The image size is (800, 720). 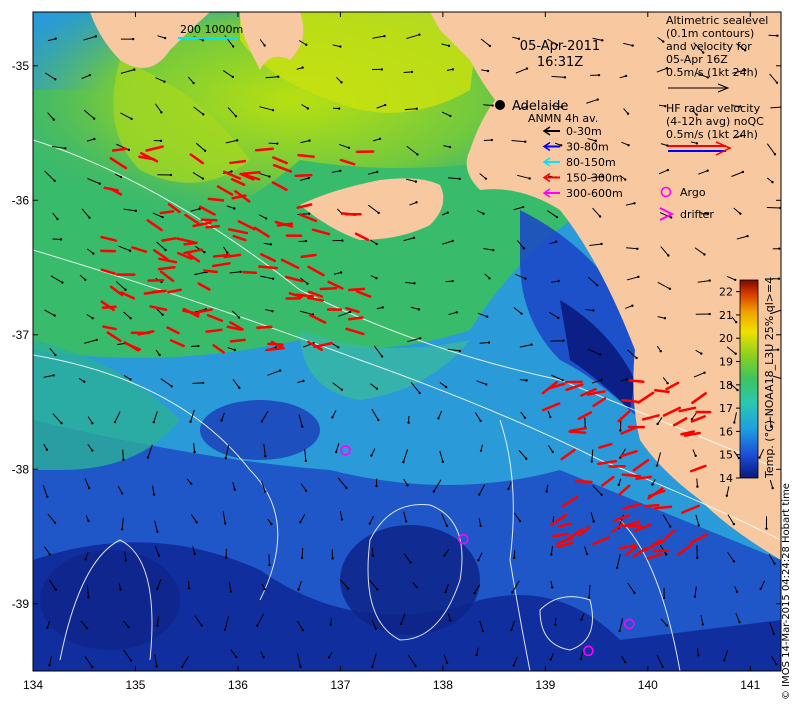 What do you see at coordinates (750, 685) in the screenshot?
I see `lon-tick-label: 141` at bounding box center [750, 685].